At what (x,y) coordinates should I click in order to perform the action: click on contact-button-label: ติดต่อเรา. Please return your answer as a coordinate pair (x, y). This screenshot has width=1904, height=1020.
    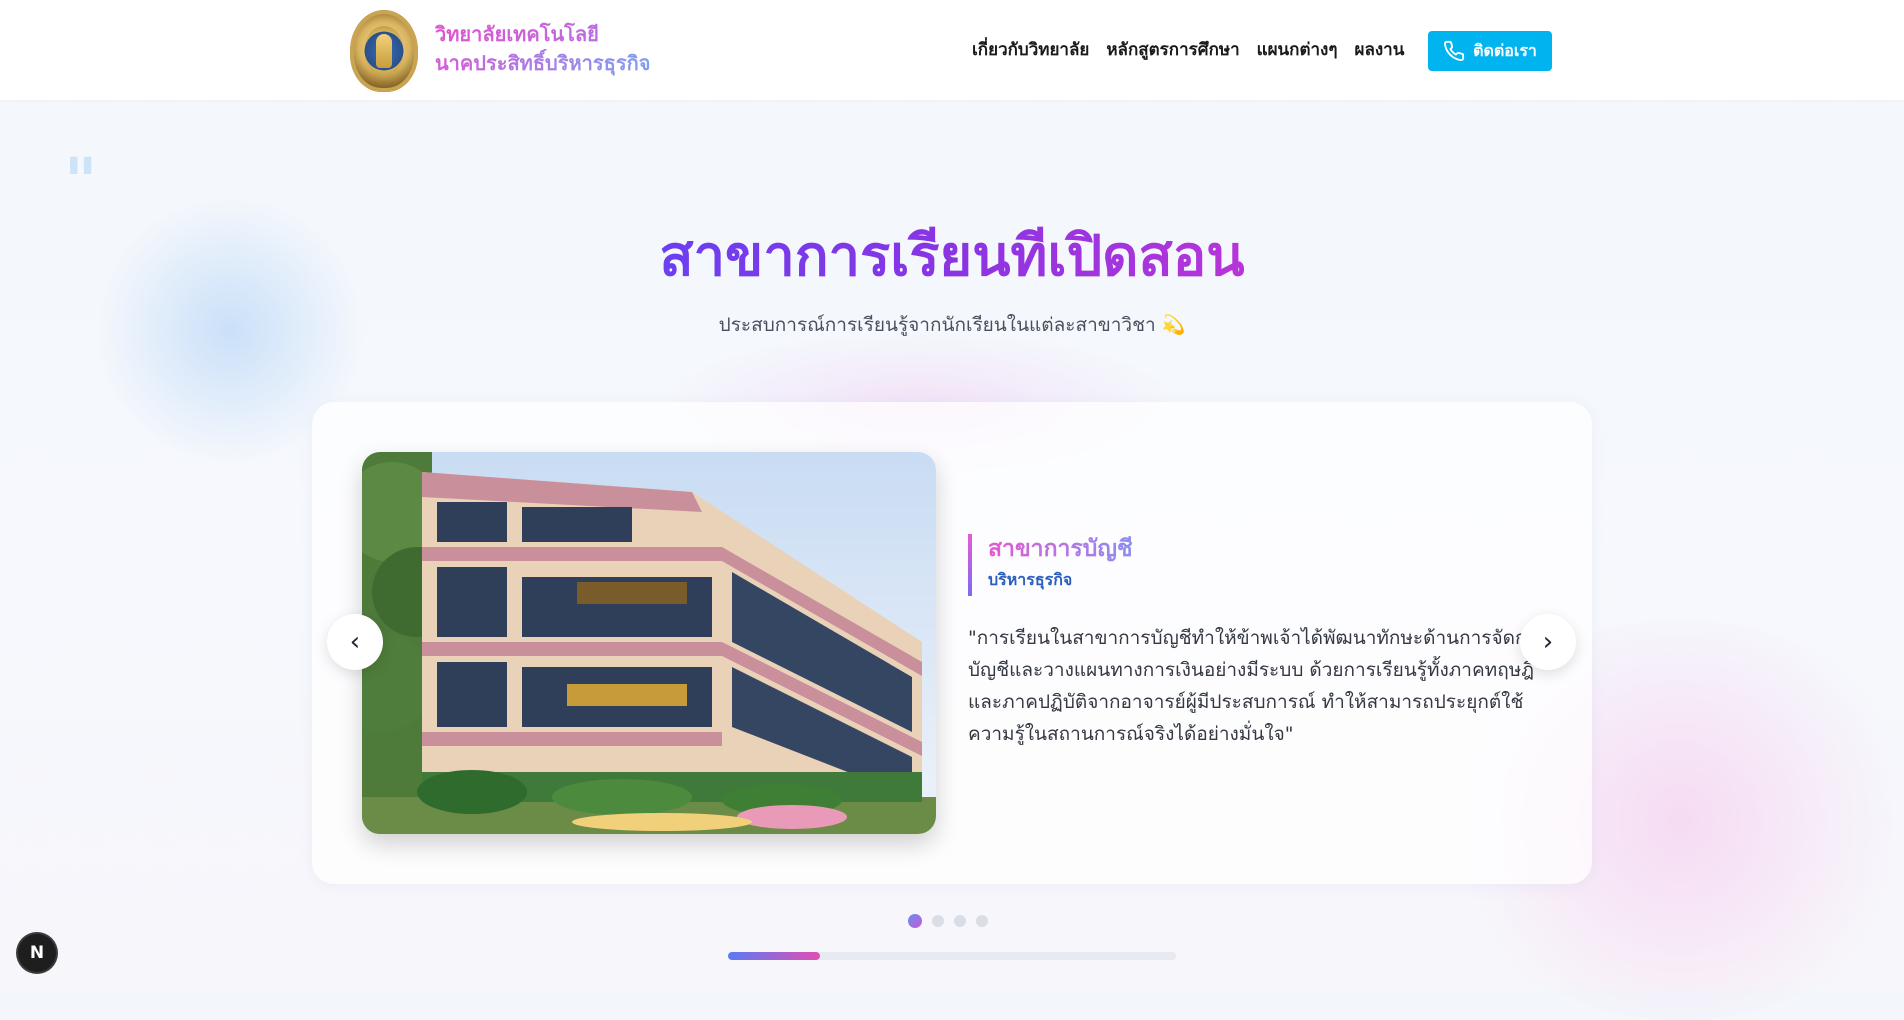
    Looking at the image, I should click on (1505, 50).